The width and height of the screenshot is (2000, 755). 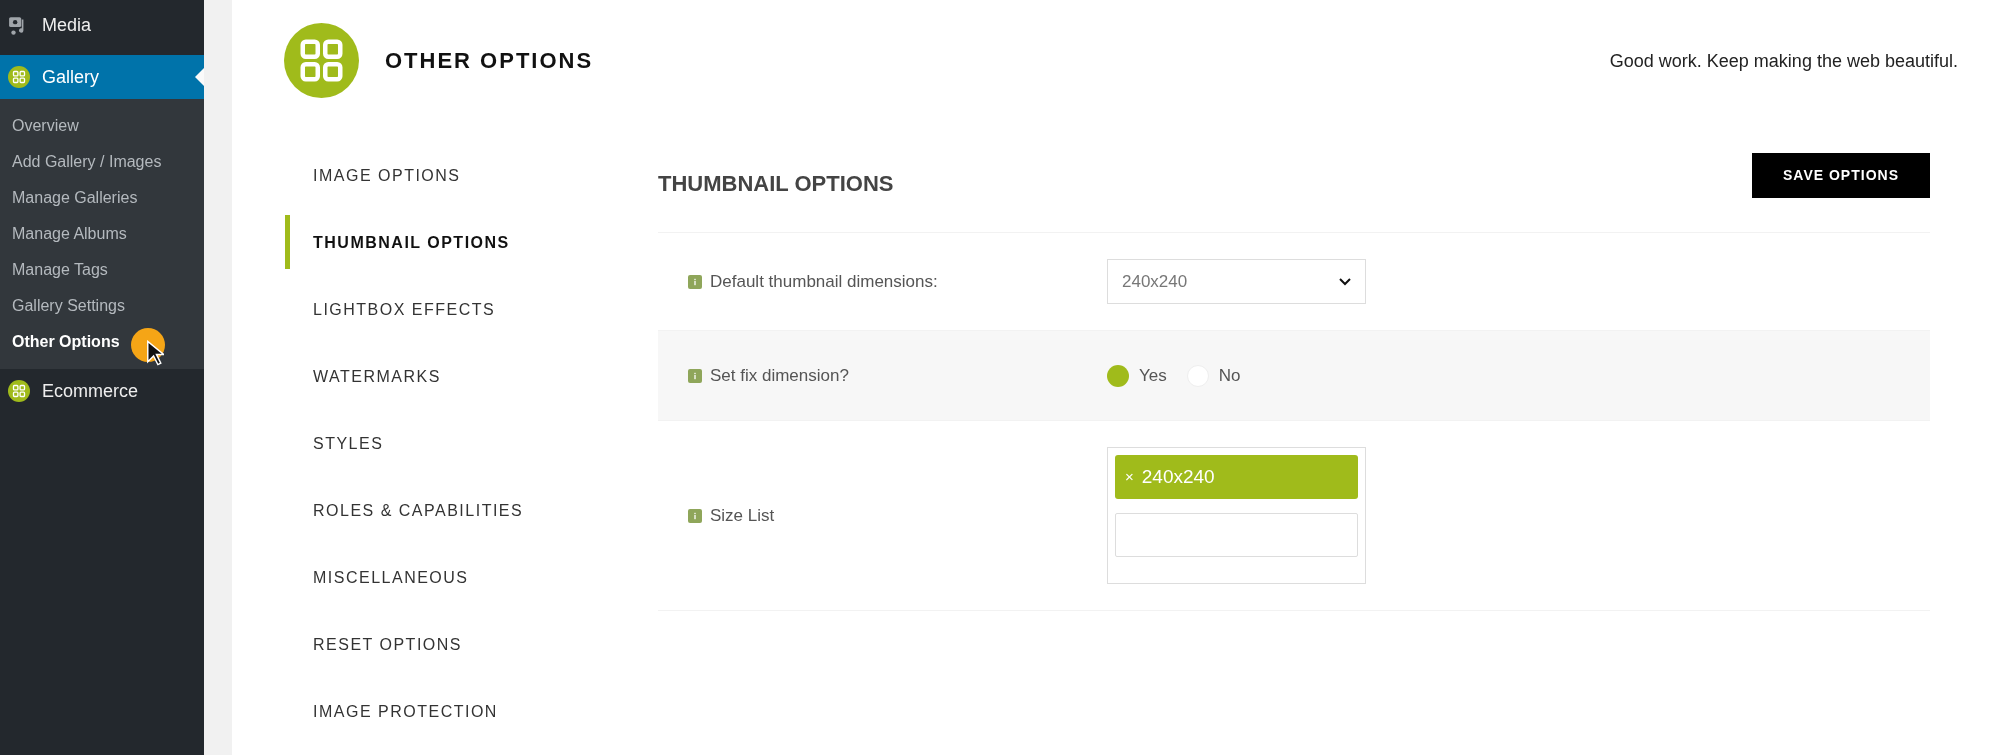 What do you see at coordinates (779, 375) in the screenshot?
I see `option-label: Set fix dimension?` at bounding box center [779, 375].